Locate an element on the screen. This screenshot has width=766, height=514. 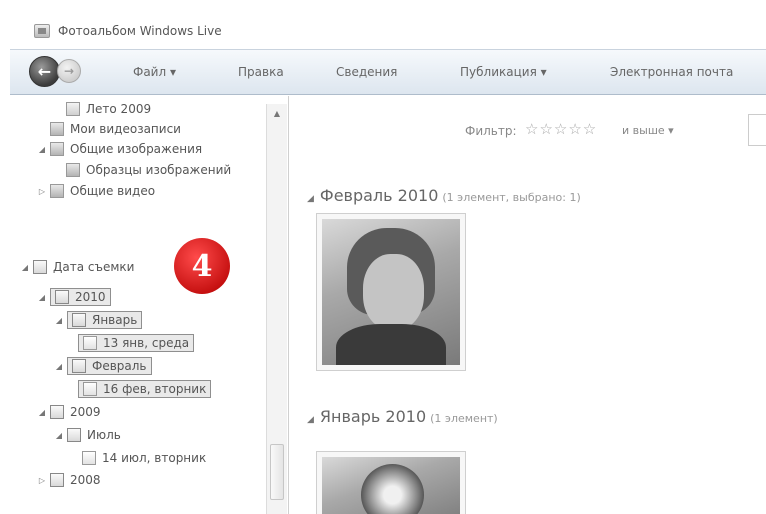
menu-info: Сведения is located at coordinates (366, 72).